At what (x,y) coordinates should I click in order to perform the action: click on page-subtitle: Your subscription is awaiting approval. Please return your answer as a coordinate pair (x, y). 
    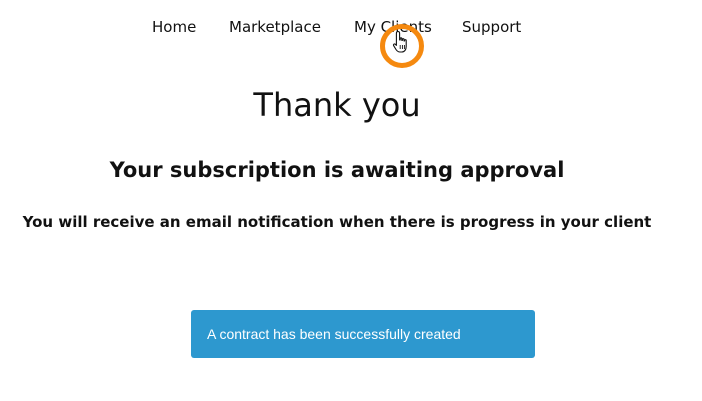
    Looking at the image, I should click on (337, 170).